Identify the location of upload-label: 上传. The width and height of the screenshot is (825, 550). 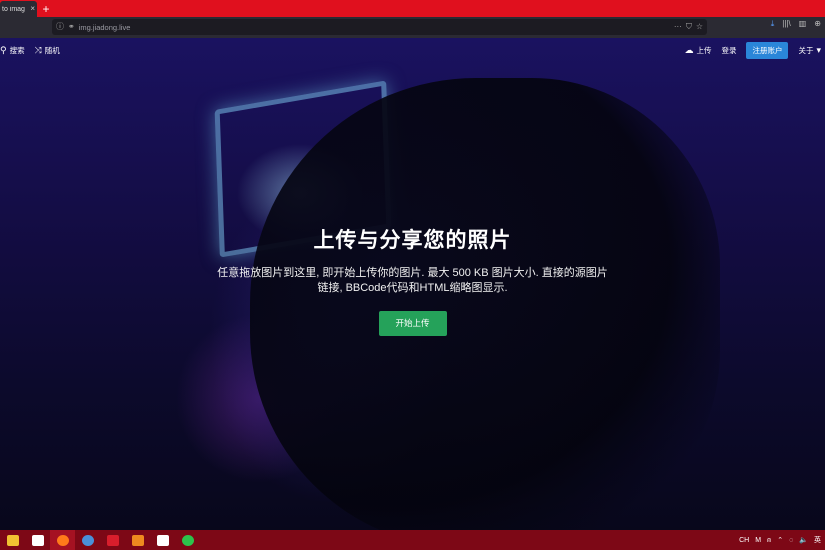
(704, 50).